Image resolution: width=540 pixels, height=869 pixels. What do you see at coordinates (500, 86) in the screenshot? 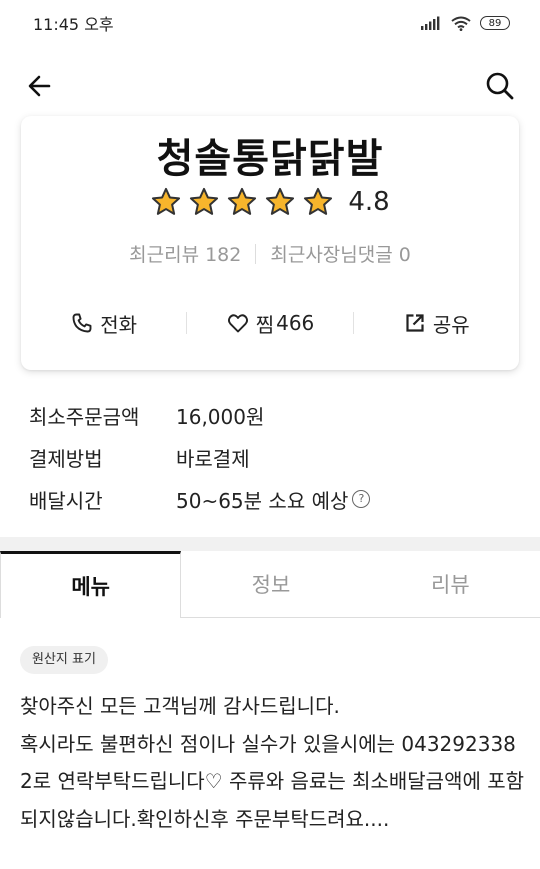
I see `search-icon` at bounding box center [500, 86].